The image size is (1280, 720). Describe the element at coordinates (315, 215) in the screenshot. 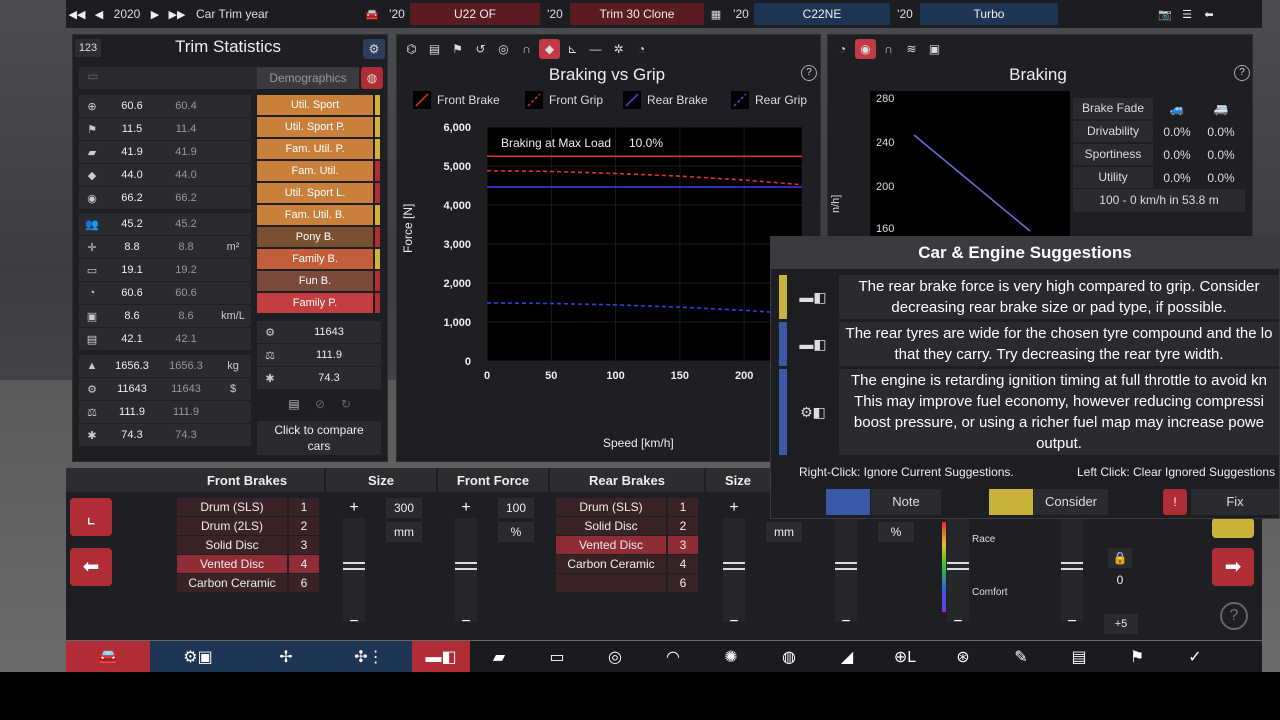

I see `demographic-item: Fam. Util. B.` at that location.